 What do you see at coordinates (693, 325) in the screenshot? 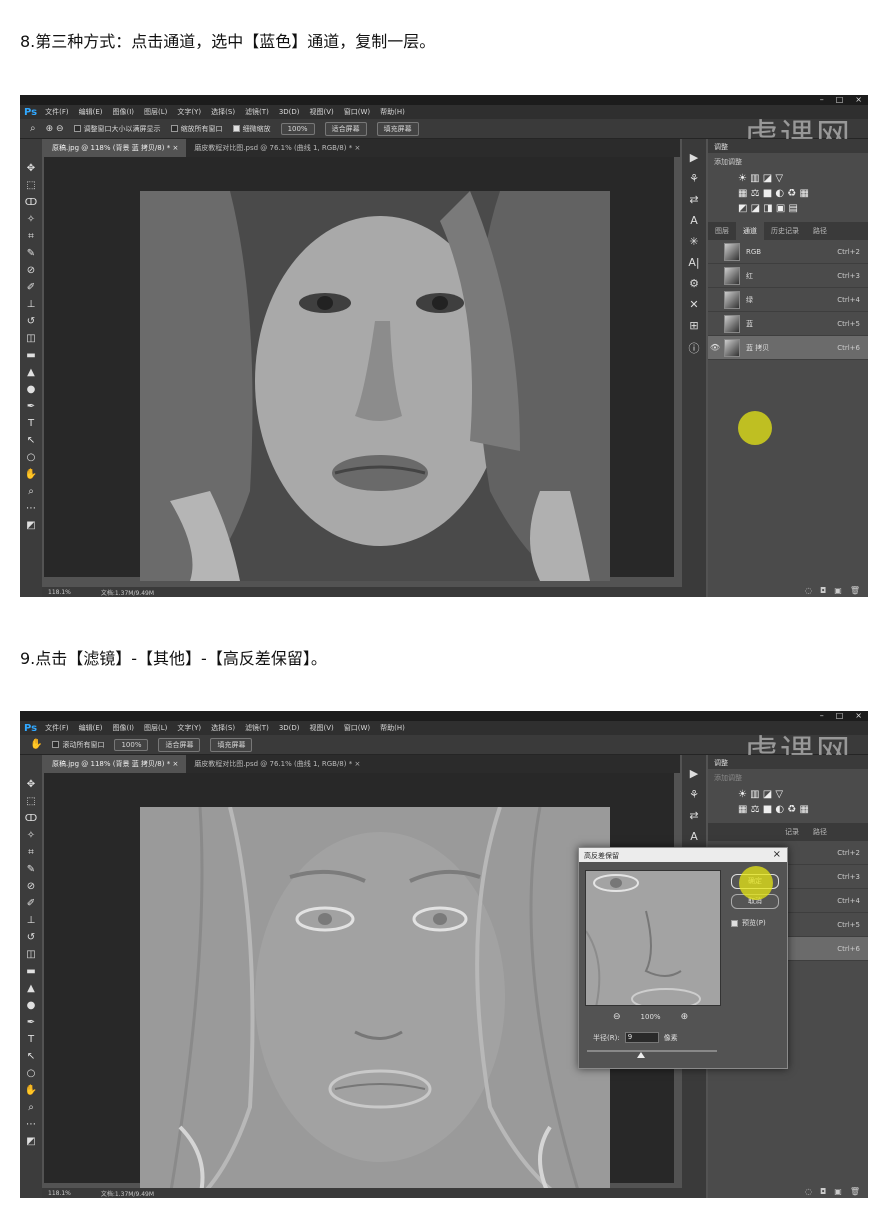
I see `layer-comps-icon: ⊞` at bounding box center [693, 325].